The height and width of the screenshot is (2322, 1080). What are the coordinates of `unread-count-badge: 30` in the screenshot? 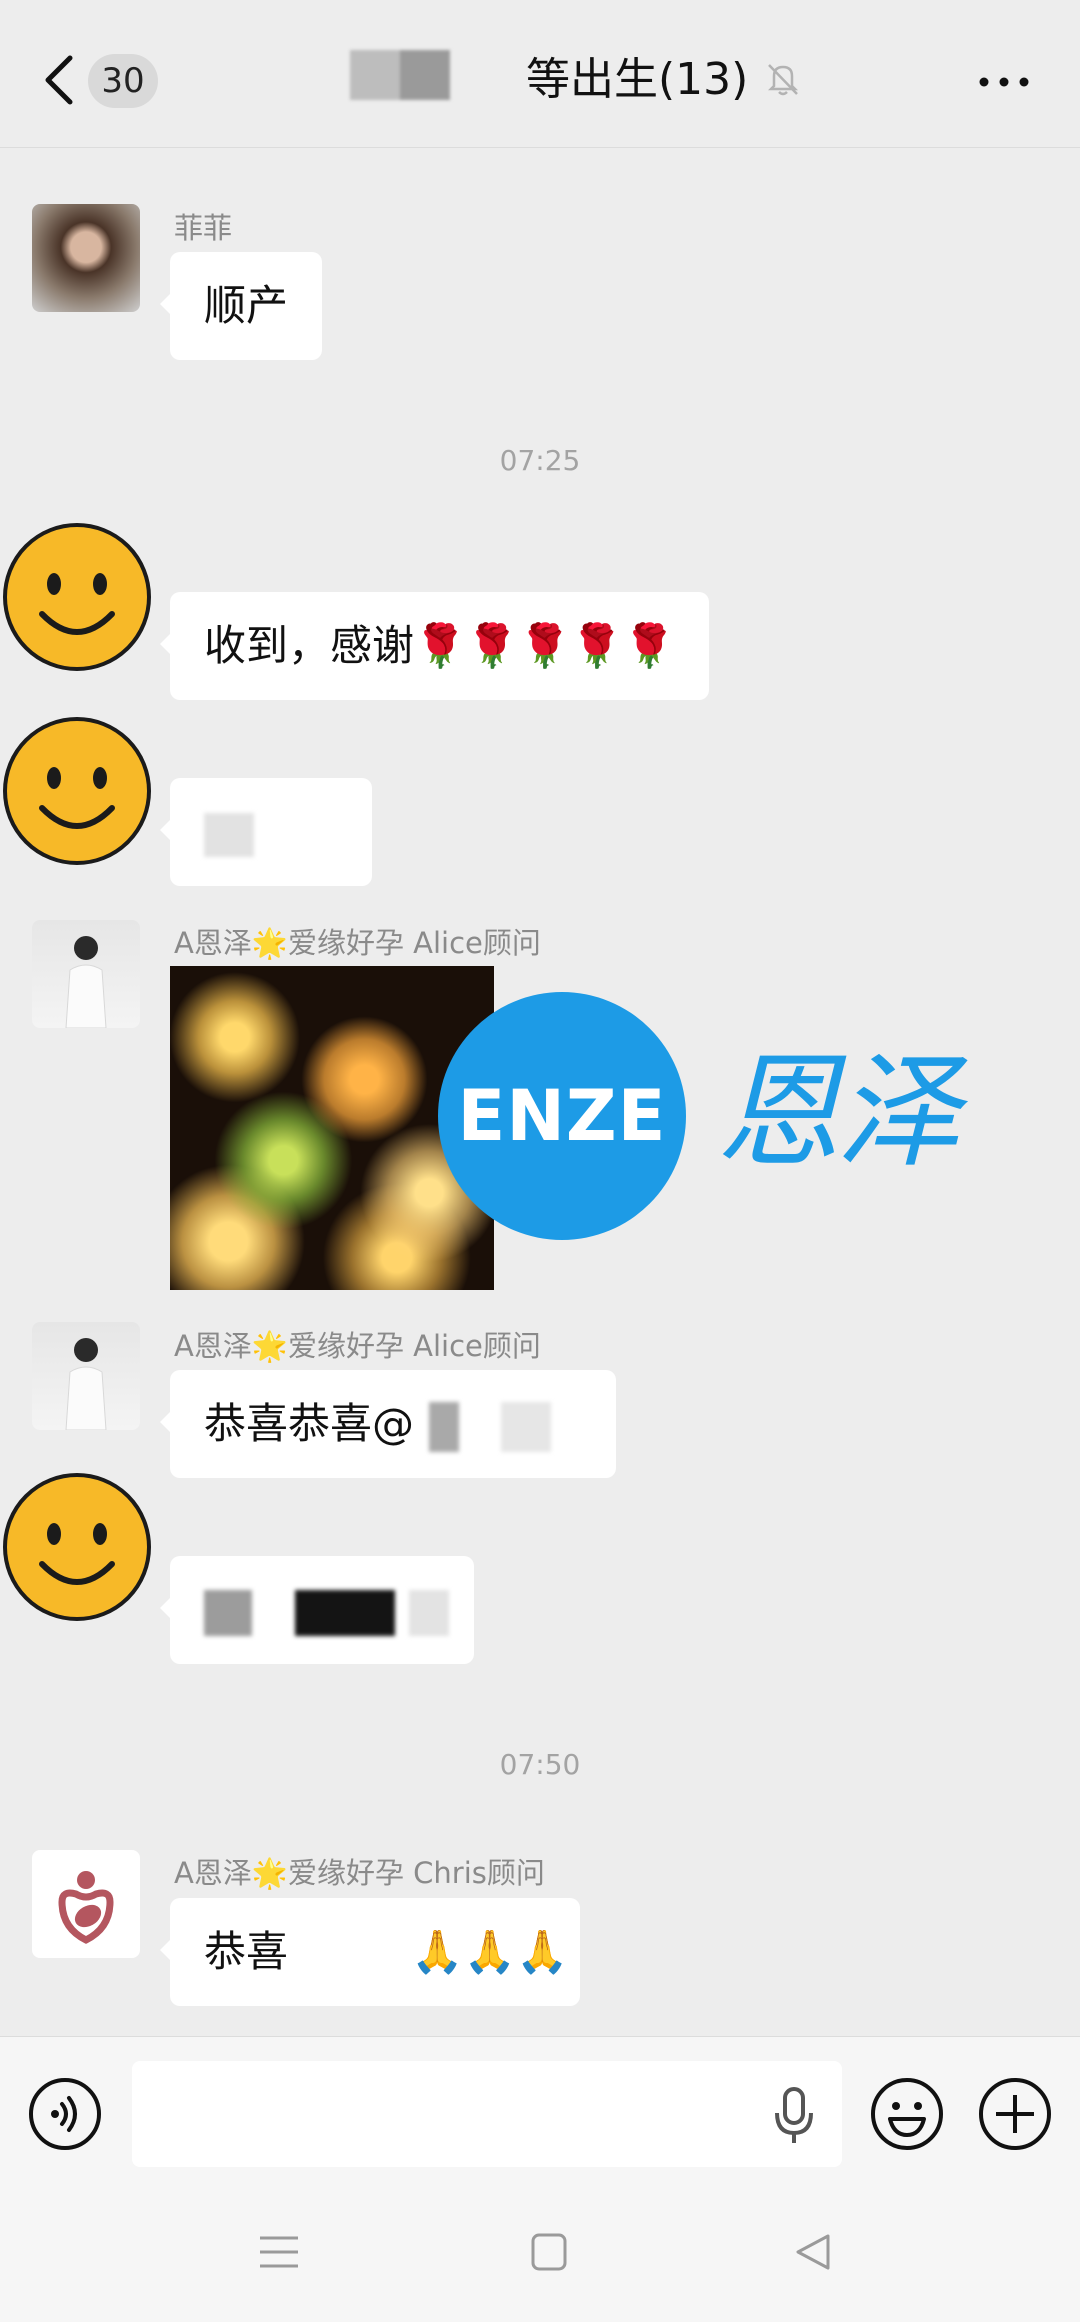 It's located at (123, 81).